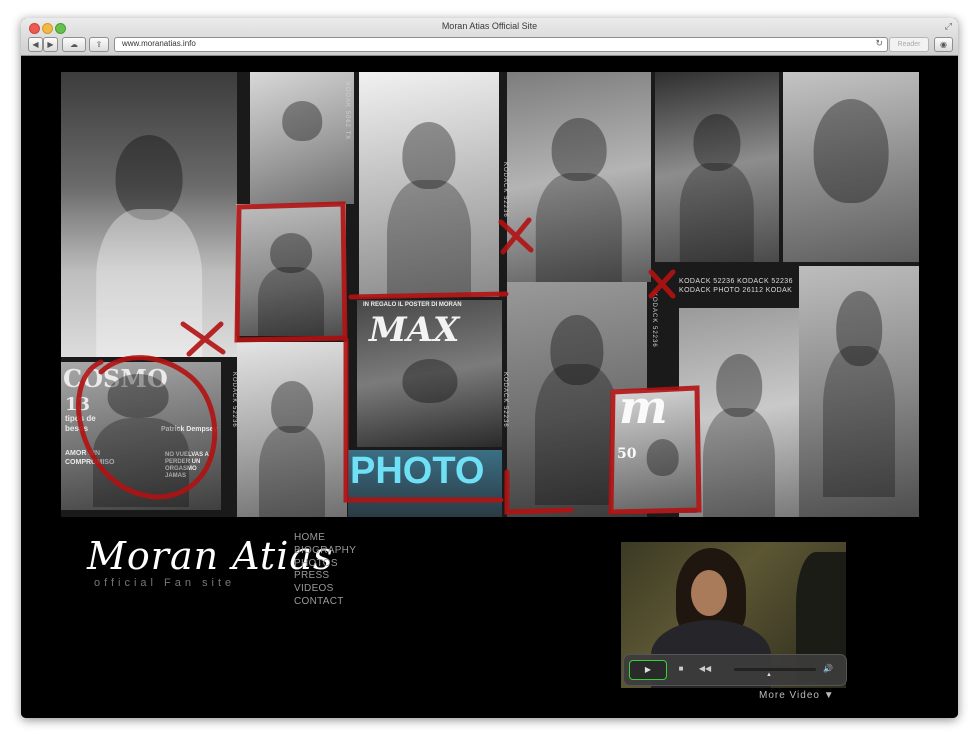  What do you see at coordinates (879, 43) in the screenshot?
I see `reload-icon: ↻` at bounding box center [879, 43].